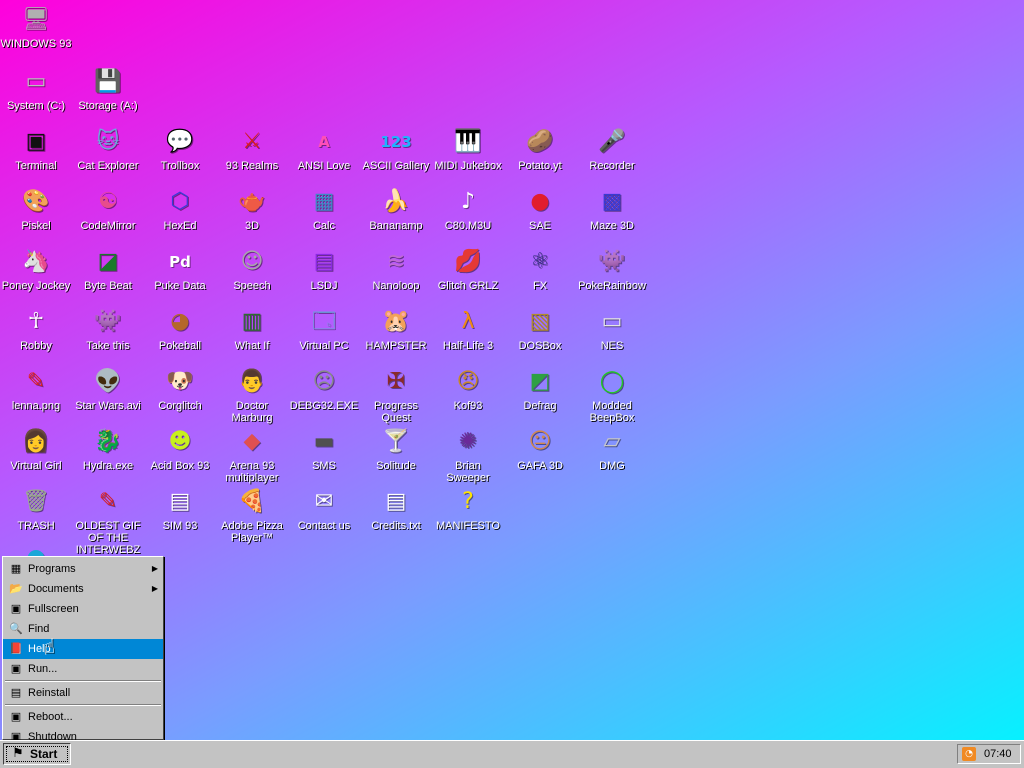 This screenshot has width=1024, height=768. I want to click on start-menu-item-label: Documents, so click(56, 589).